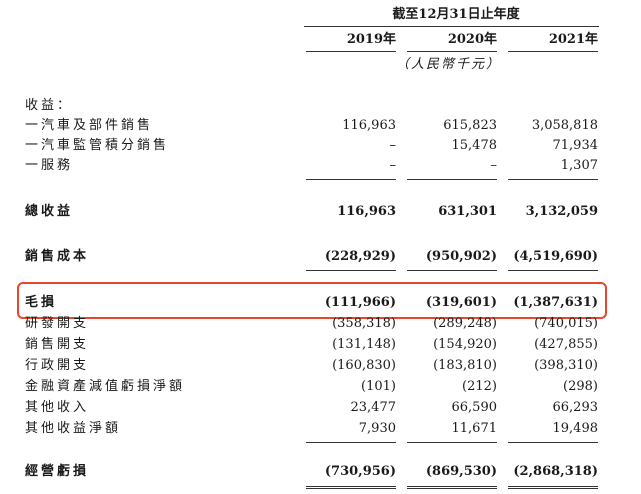 The image size is (641, 494). I want to click on cos-rule-2021, so click(553, 270).